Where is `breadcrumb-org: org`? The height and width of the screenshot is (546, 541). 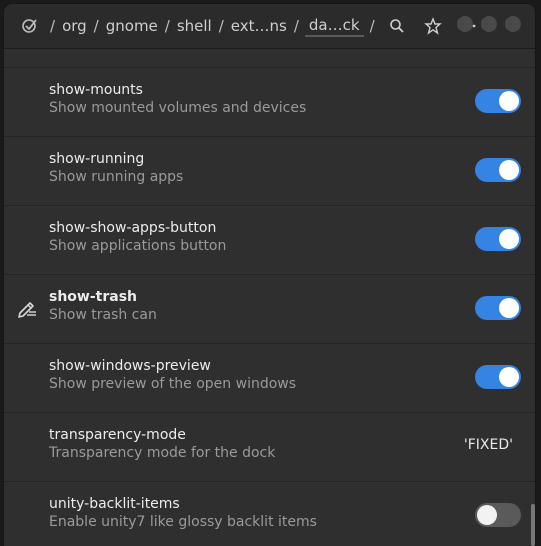
breadcrumb-org: org is located at coordinates (74, 26).